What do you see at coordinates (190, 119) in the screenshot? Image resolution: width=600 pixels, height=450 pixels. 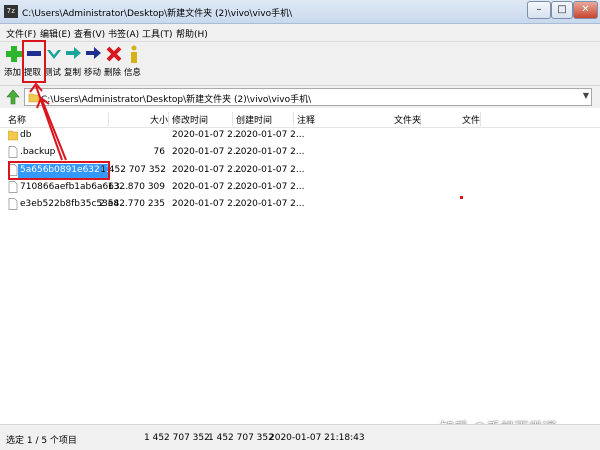 I see `column-modified: 修改时间` at bounding box center [190, 119].